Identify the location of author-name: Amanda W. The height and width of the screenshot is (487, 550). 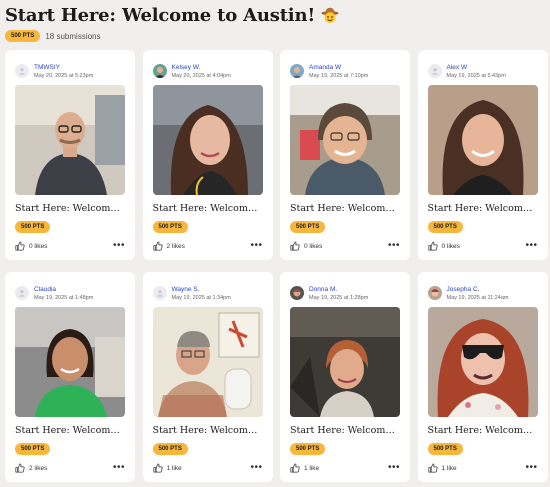
(338, 67).